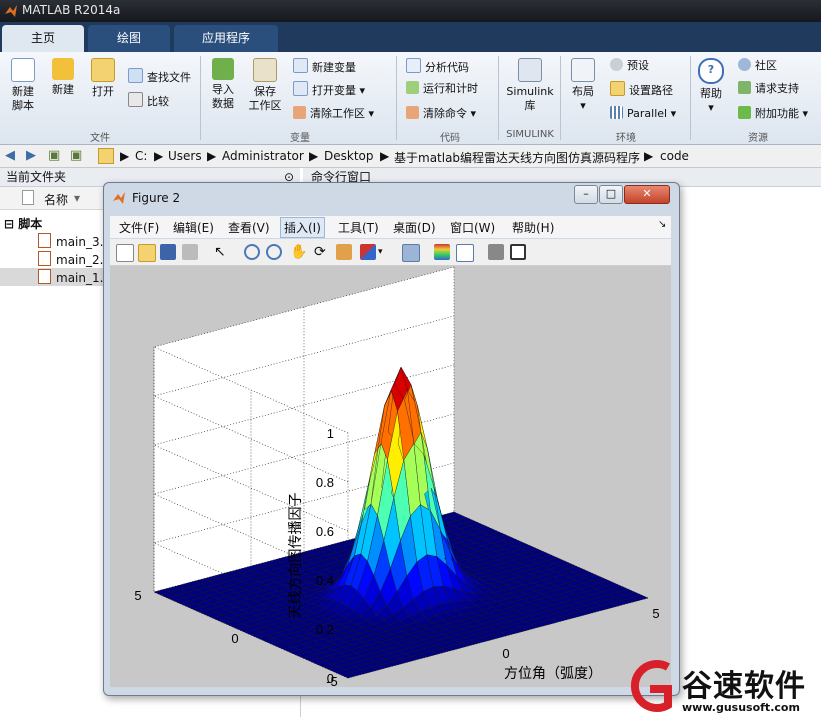 This screenshot has height=717, width=821. Describe the element at coordinates (193, 227) in the screenshot. I see `menu-edit: 编辑(E)` at that location.